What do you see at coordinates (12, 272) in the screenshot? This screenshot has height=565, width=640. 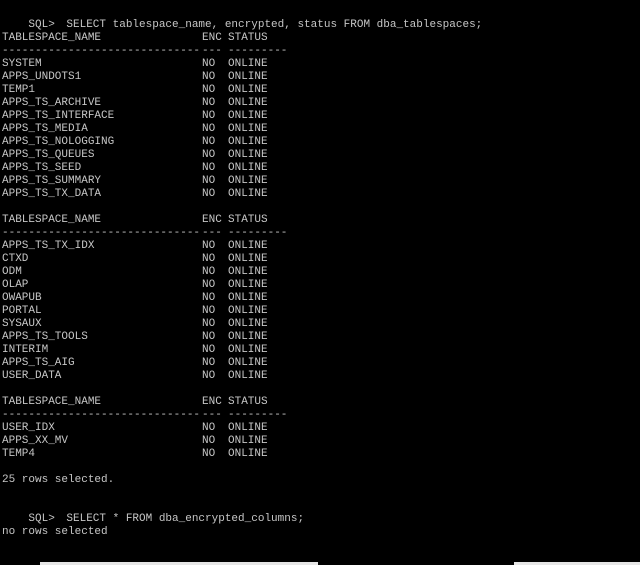 I see `cell-tablespace-name: ODM` at bounding box center [12, 272].